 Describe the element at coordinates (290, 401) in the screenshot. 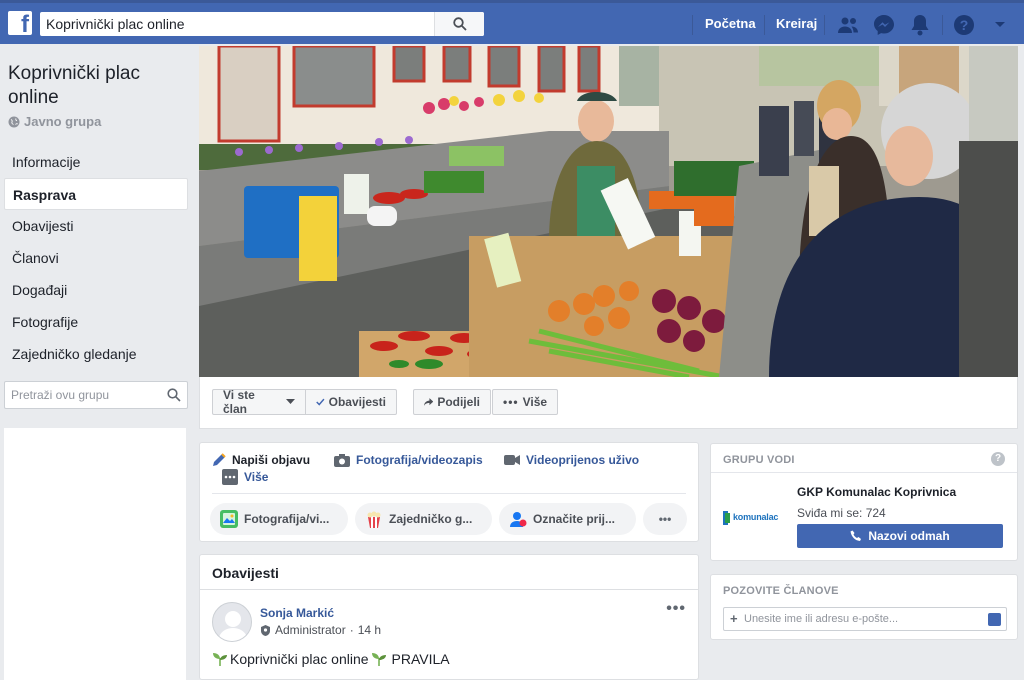

I see `chevron-down-icon` at that location.